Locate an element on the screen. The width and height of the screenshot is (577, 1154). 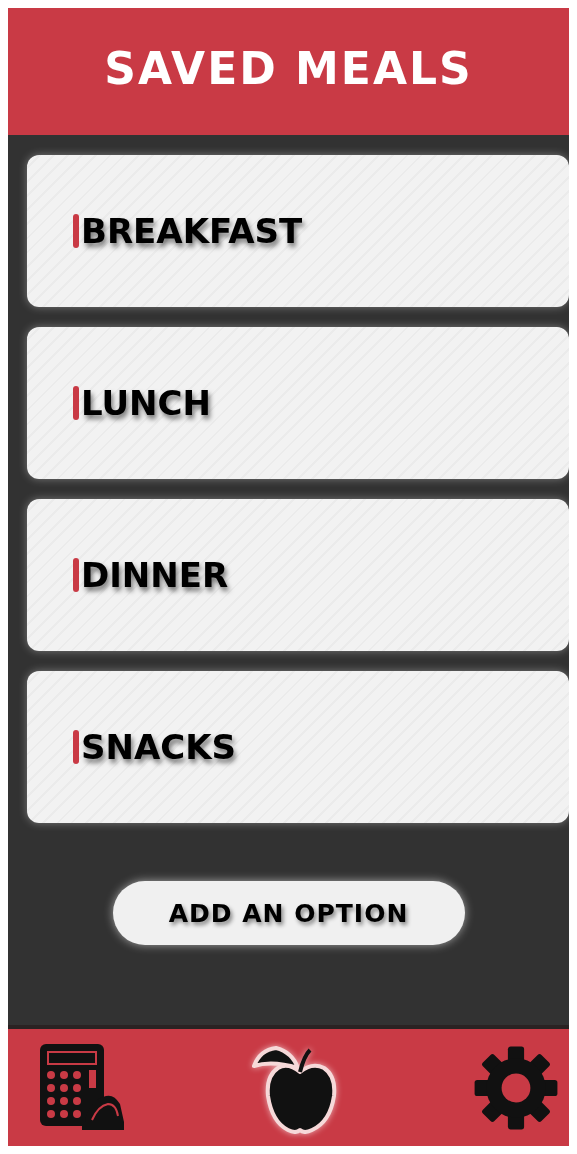
meal-label: LUNCH is located at coordinates (146, 403).